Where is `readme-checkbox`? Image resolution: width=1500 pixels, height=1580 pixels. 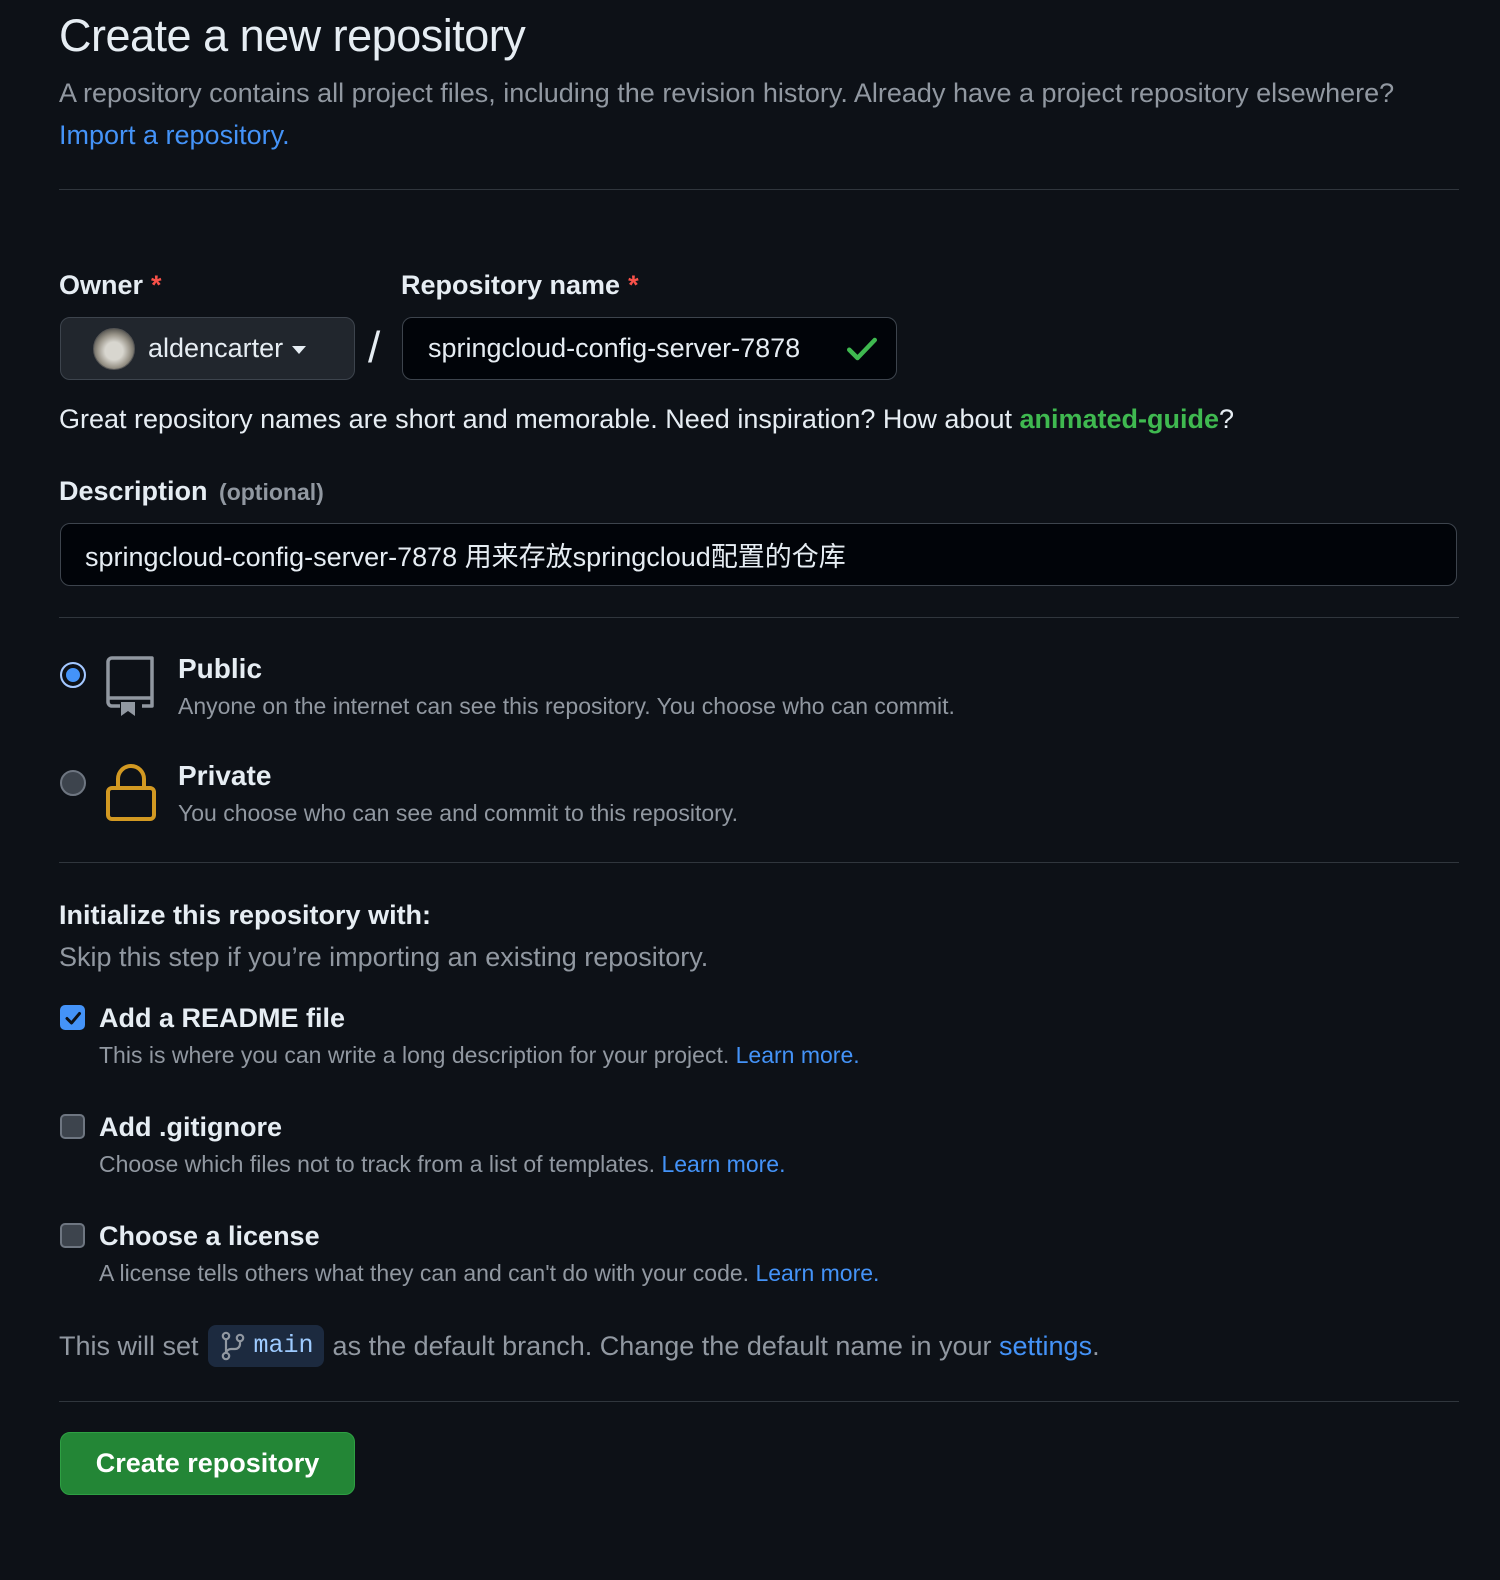 readme-checkbox is located at coordinates (72, 1017).